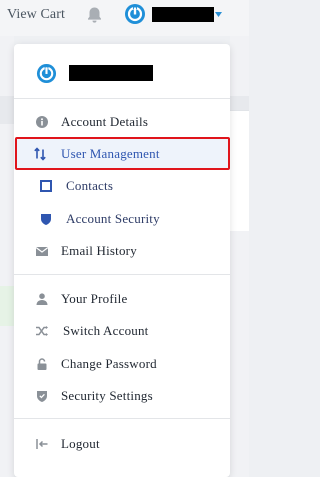 This screenshot has height=477, width=320. What do you see at coordinates (42, 251) in the screenshot?
I see `envelope-icon` at bounding box center [42, 251].